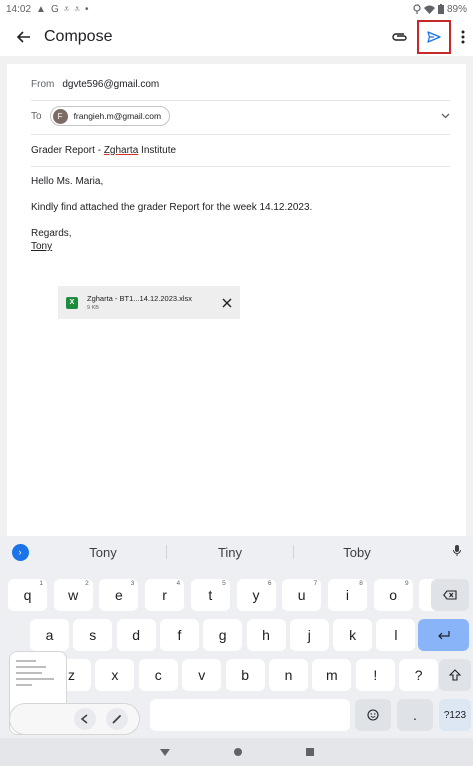 The image size is (473, 766). What do you see at coordinates (315, 583) in the screenshot?
I see `key-hint: 7` at bounding box center [315, 583].